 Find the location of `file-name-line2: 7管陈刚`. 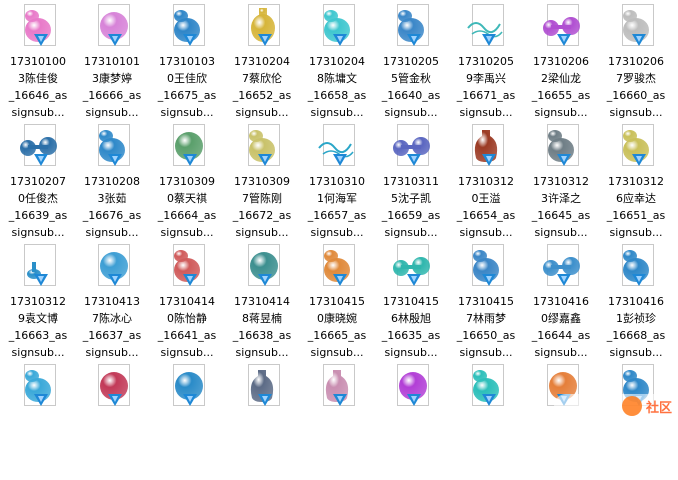

file-name-line2: 7管陈刚 is located at coordinates (262, 198).